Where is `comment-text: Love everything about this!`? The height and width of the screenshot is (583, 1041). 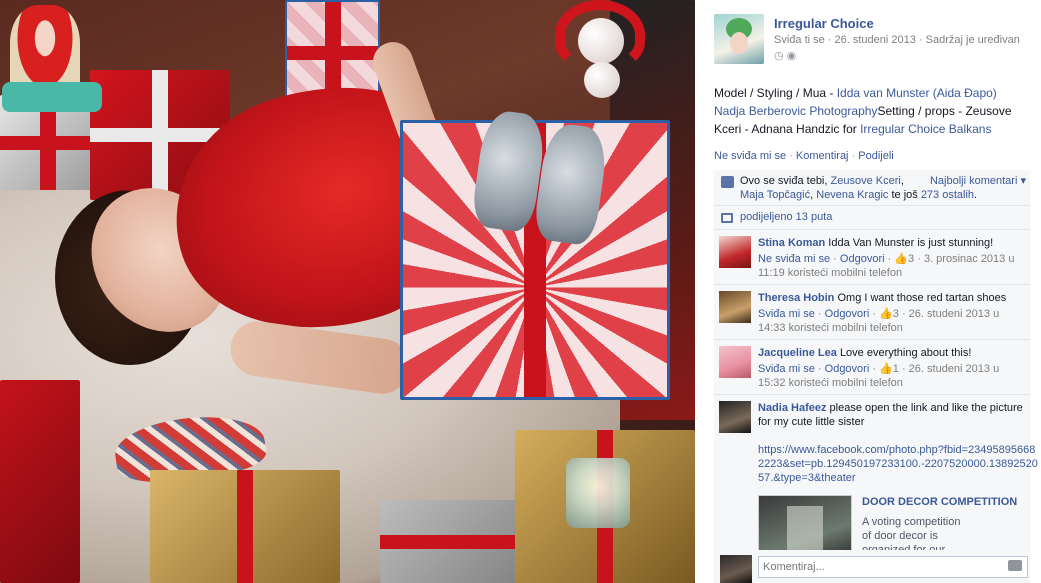
comment-text: Love everything about this! is located at coordinates (905, 353).